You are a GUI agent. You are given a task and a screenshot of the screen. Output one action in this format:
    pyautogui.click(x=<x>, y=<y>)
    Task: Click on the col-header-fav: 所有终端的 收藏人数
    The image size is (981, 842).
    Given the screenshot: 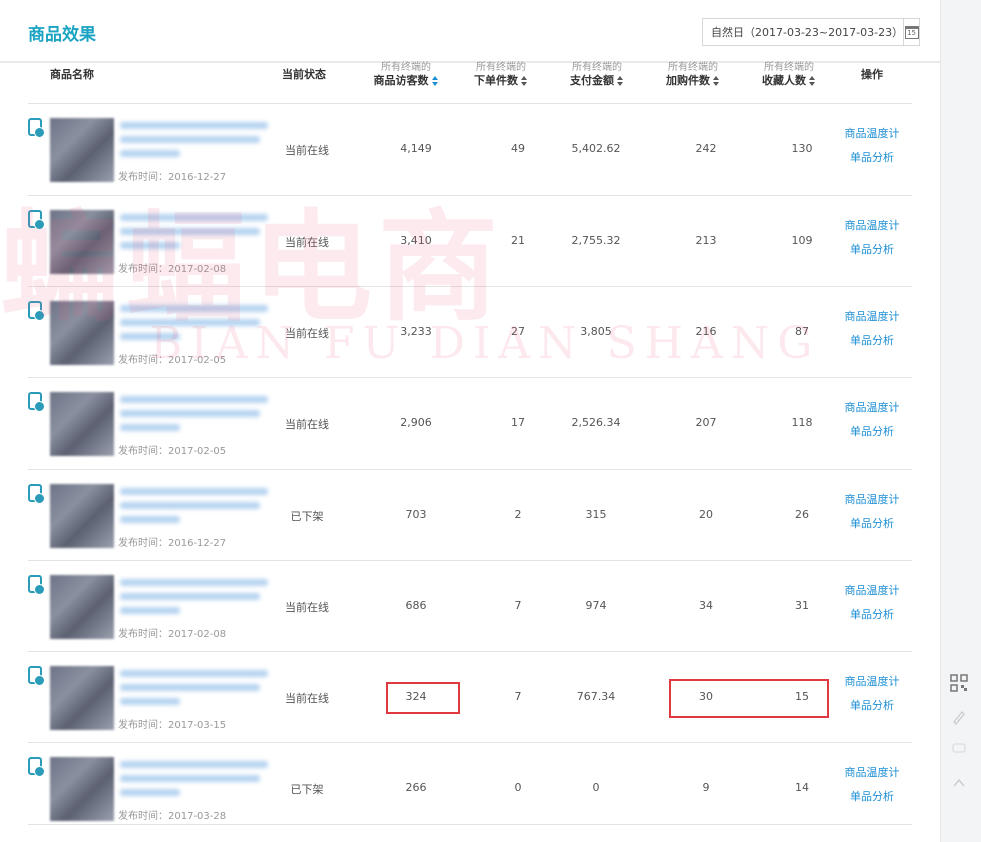 What is the action you would take?
    pyautogui.click(x=789, y=75)
    